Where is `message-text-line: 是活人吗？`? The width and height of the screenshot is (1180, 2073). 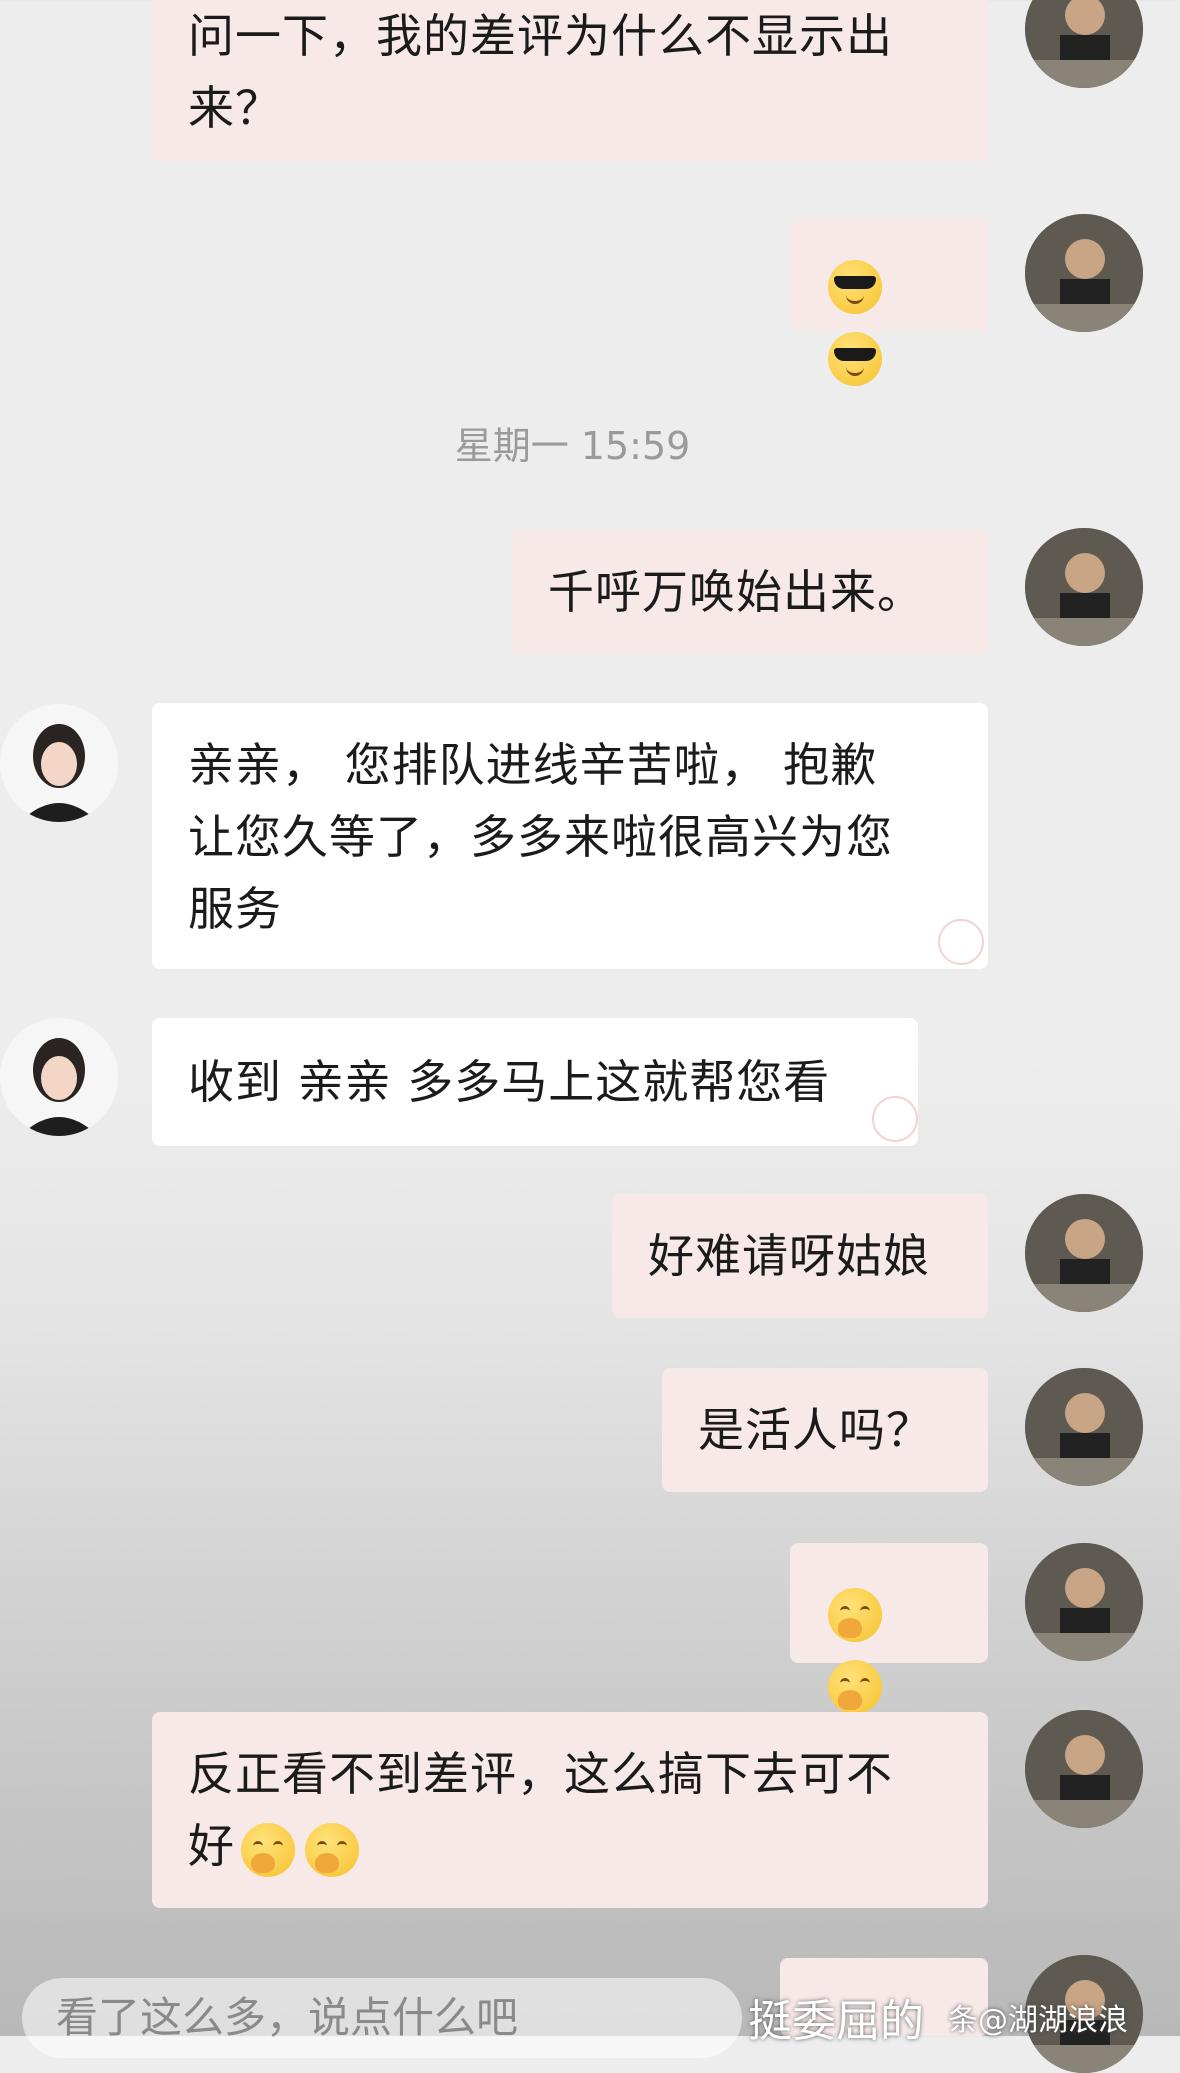
message-text-line: 是活人吗？ is located at coordinates (815, 1430).